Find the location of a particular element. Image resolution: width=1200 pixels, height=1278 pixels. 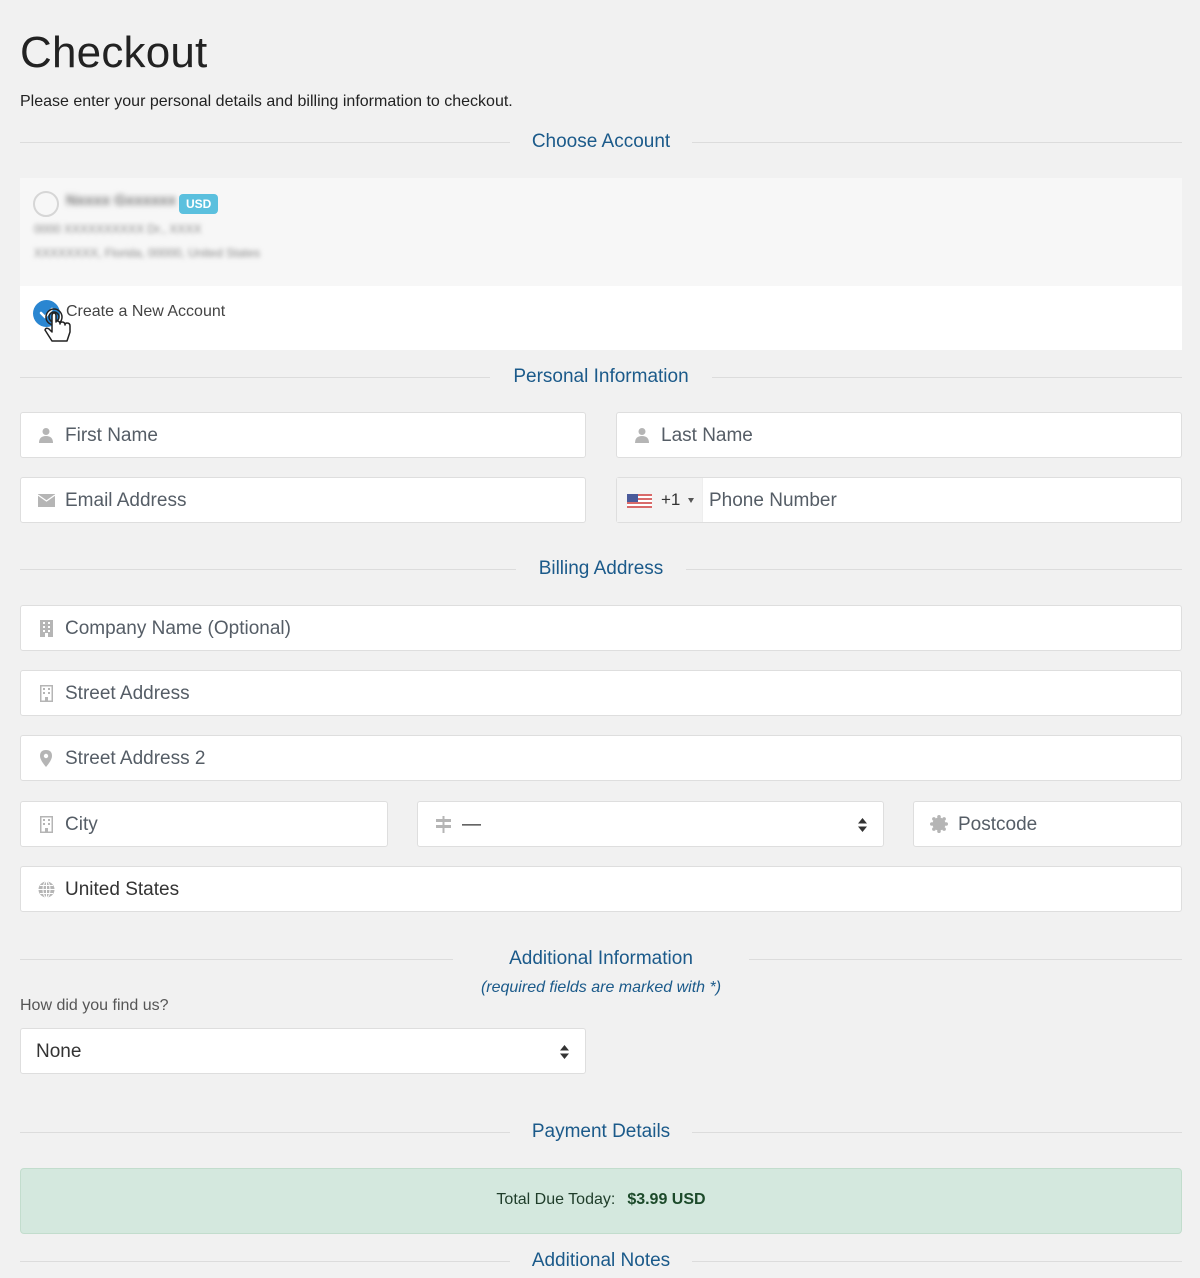

street-address-placeholder: Street Address is located at coordinates (127, 693).